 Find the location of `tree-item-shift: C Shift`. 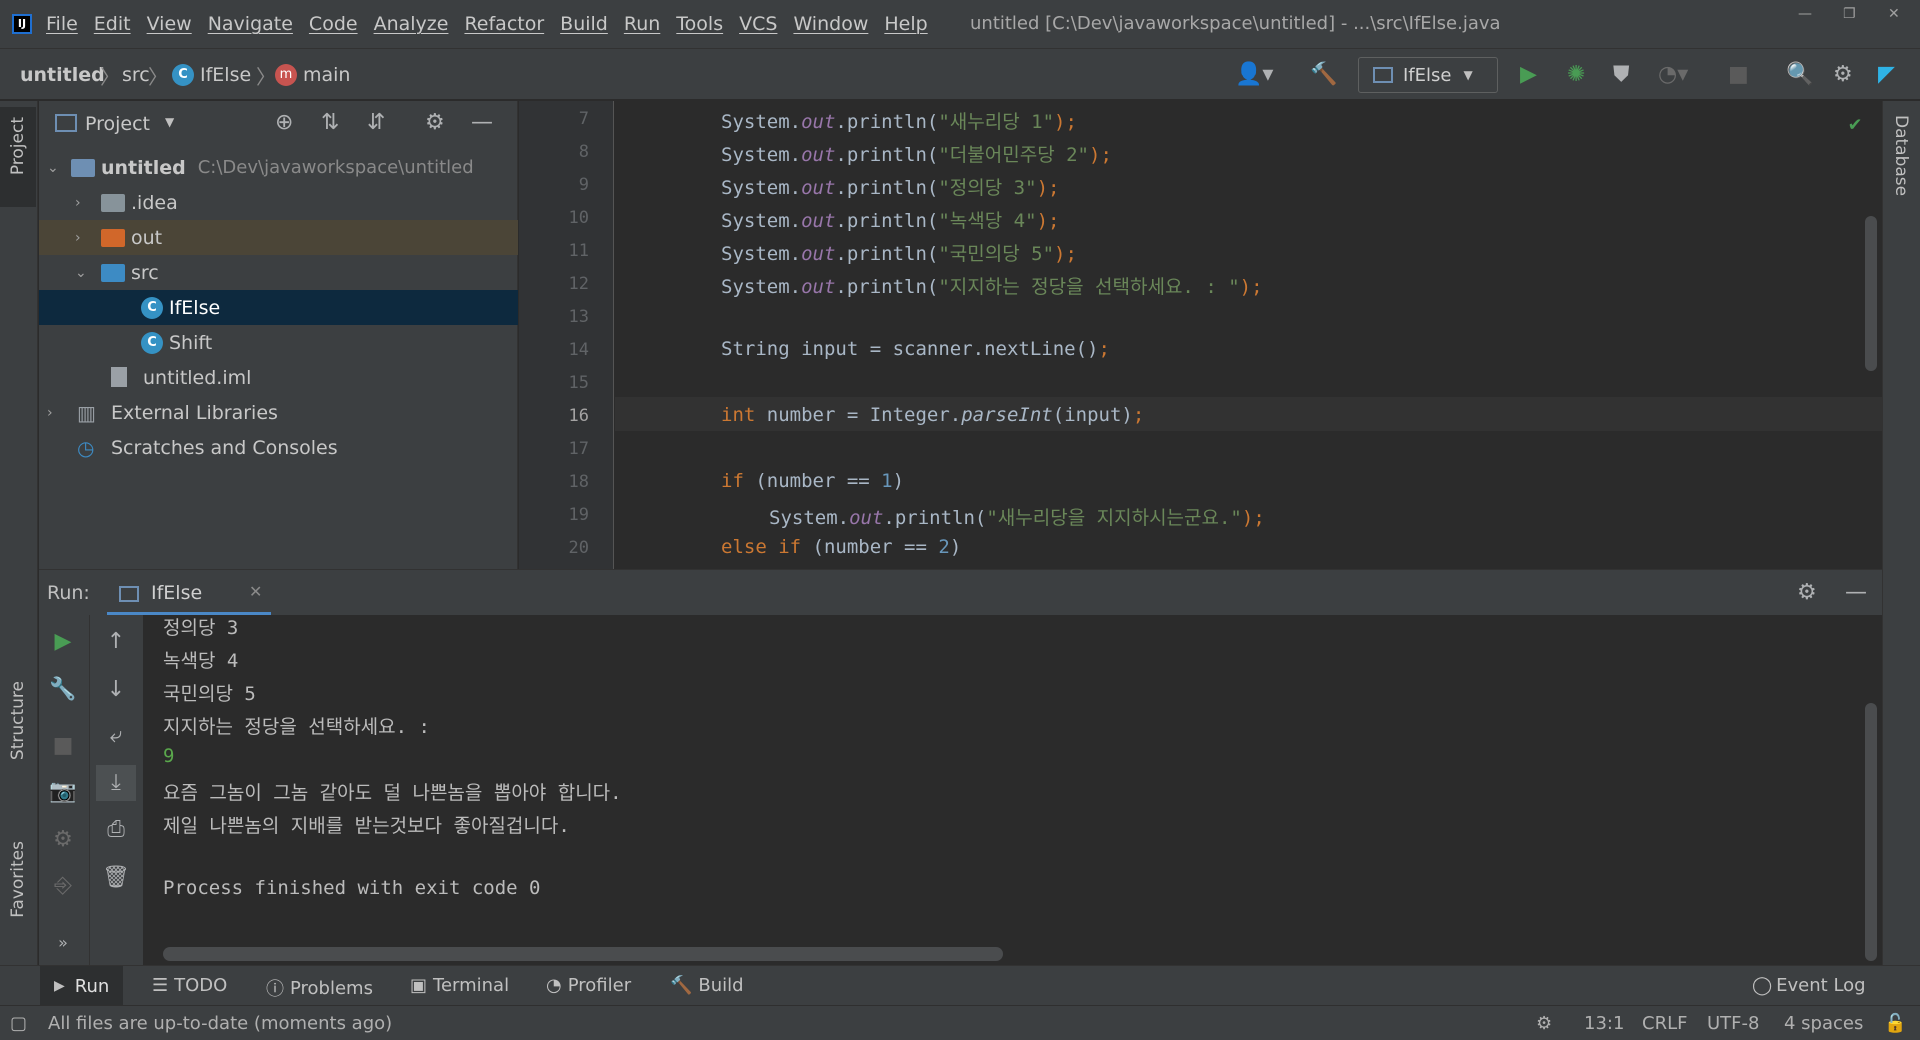

tree-item-shift: C Shift is located at coordinates (278, 342).